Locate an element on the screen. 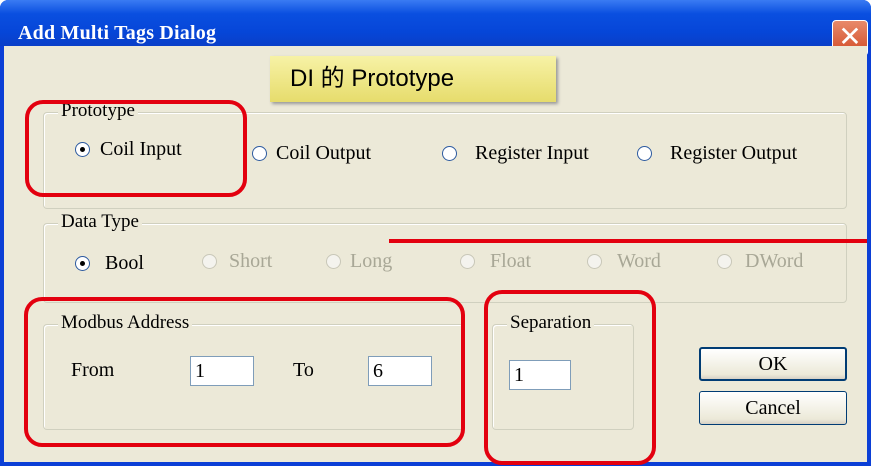 This screenshot has width=877, height=470. label-long: Long is located at coordinates (371, 261).